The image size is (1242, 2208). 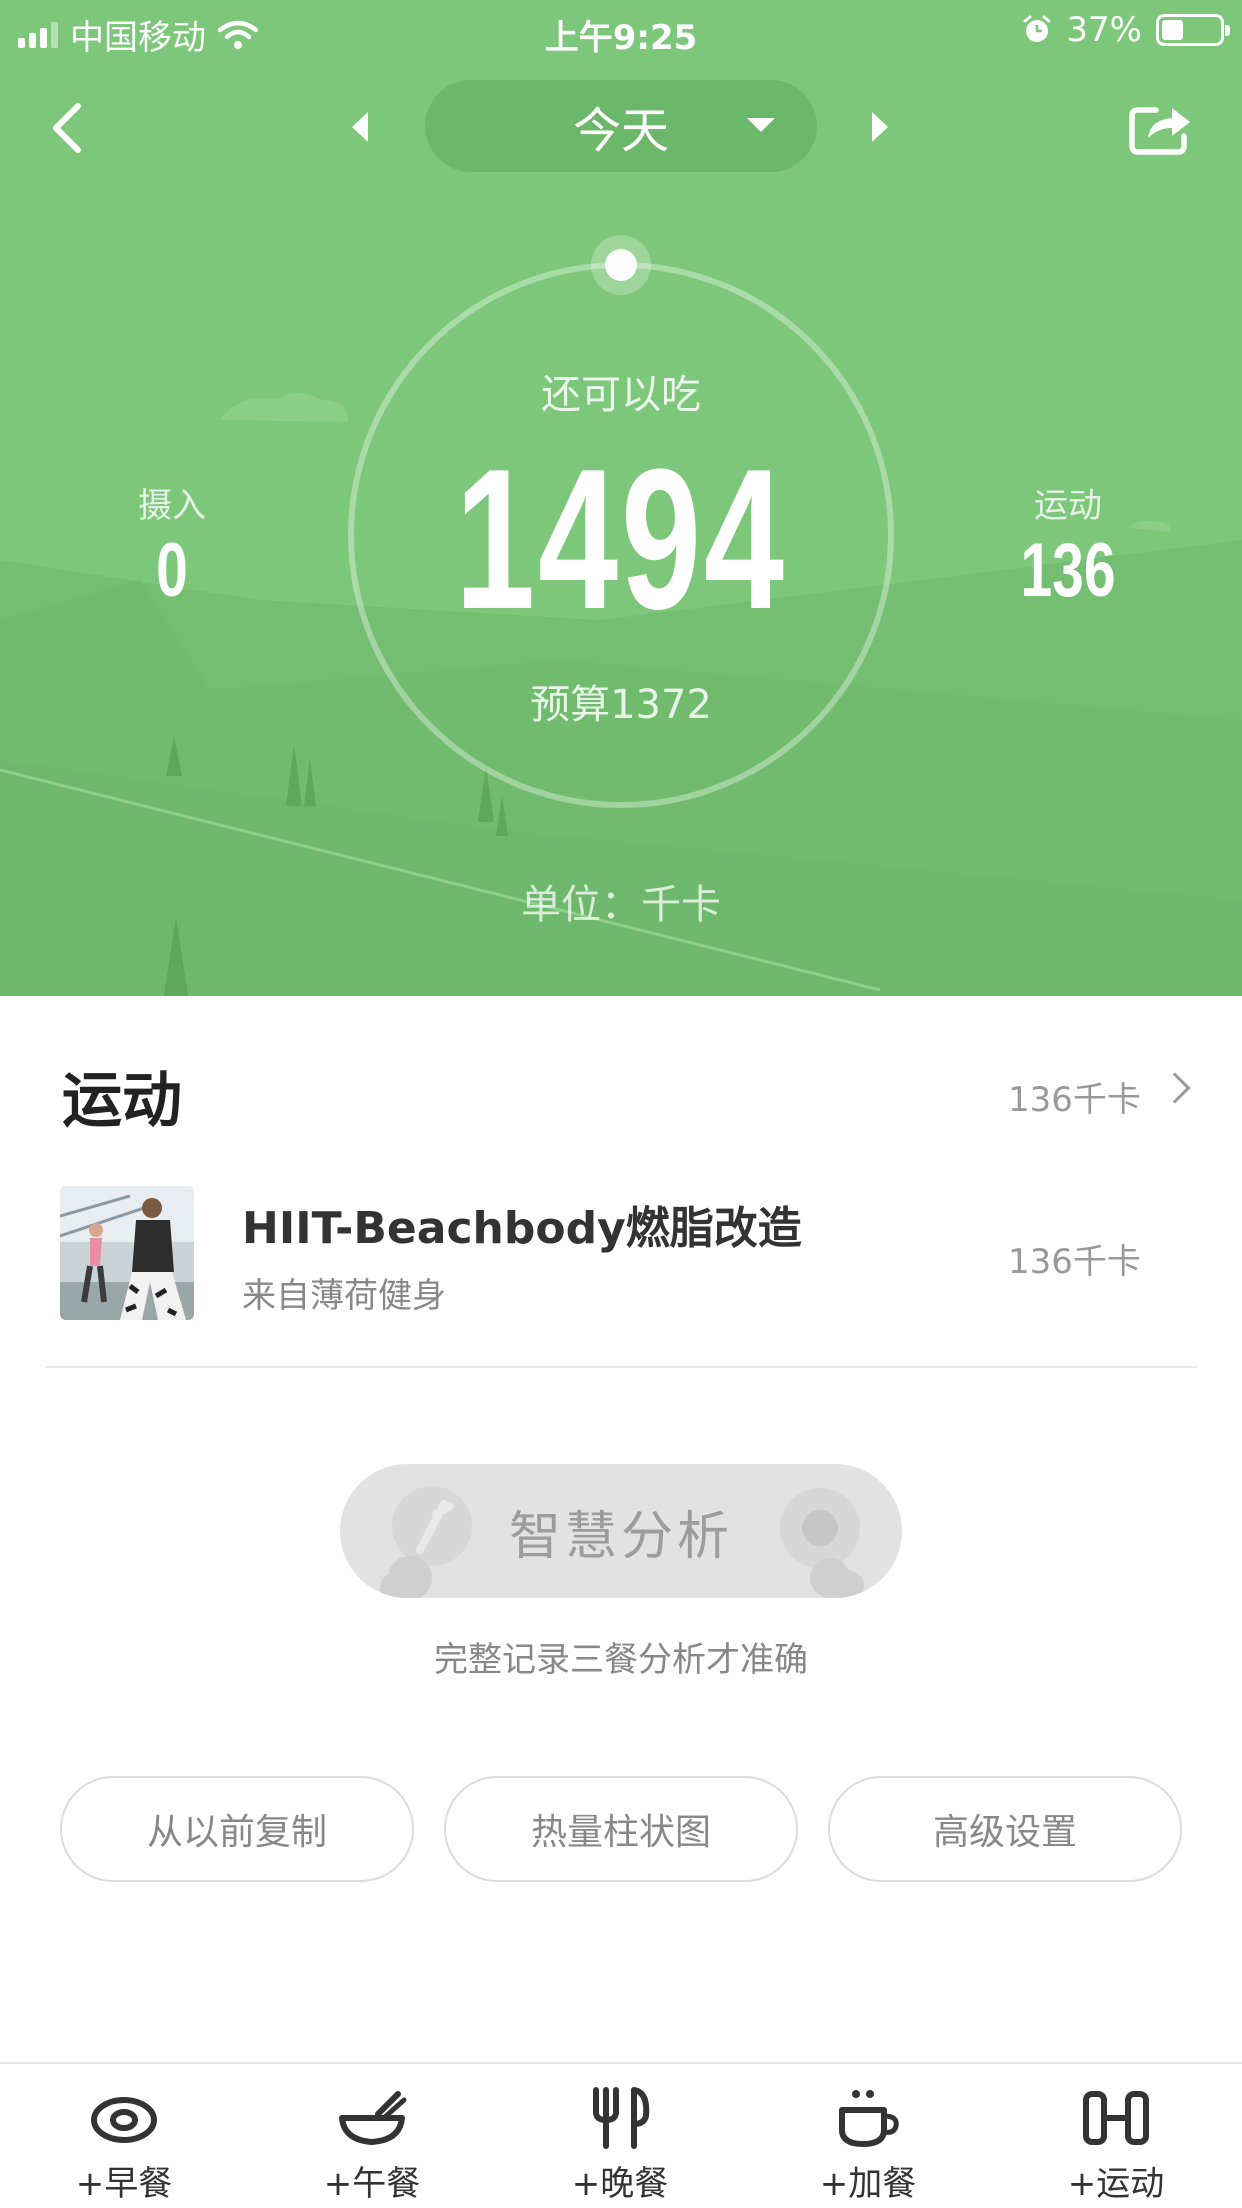 I want to click on chevron-right-icon, so click(x=1175, y=1088).